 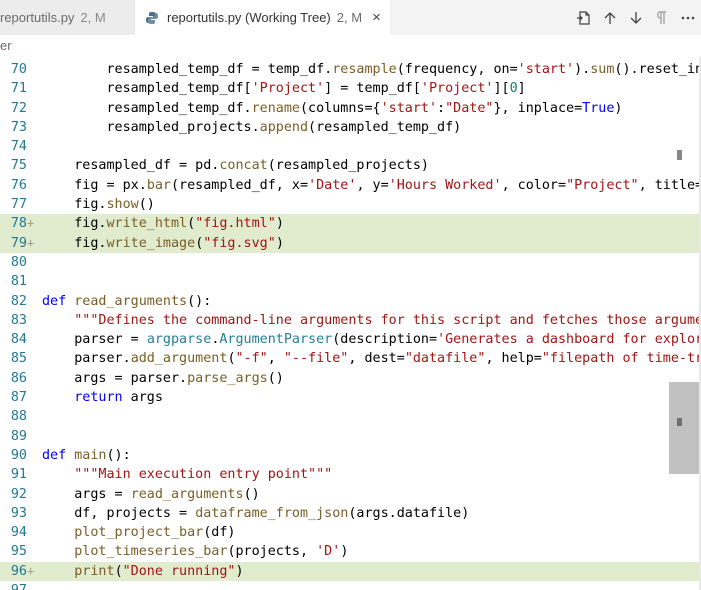 What do you see at coordinates (18, 475) in the screenshot?
I see `line-number: 91` at bounding box center [18, 475].